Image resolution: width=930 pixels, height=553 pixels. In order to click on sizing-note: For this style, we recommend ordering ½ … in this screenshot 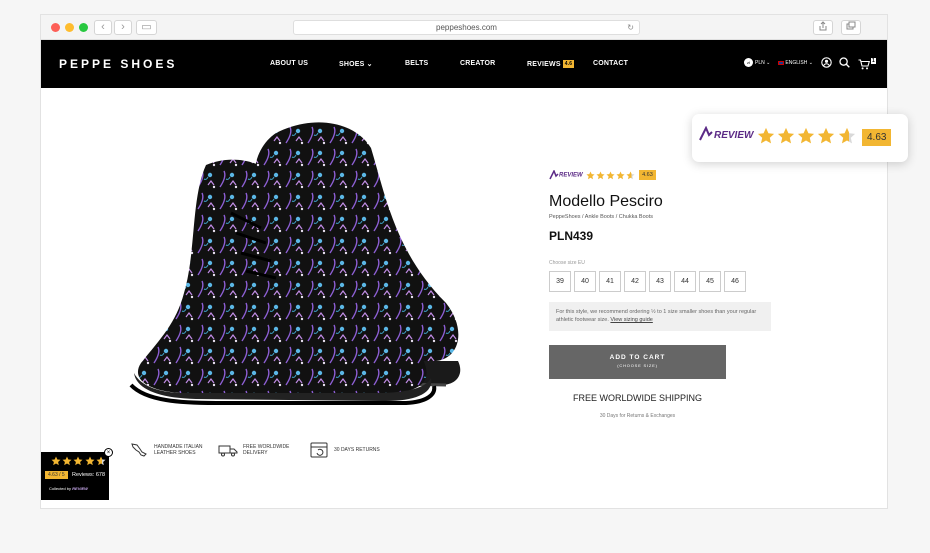, I will do `click(660, 316)`.